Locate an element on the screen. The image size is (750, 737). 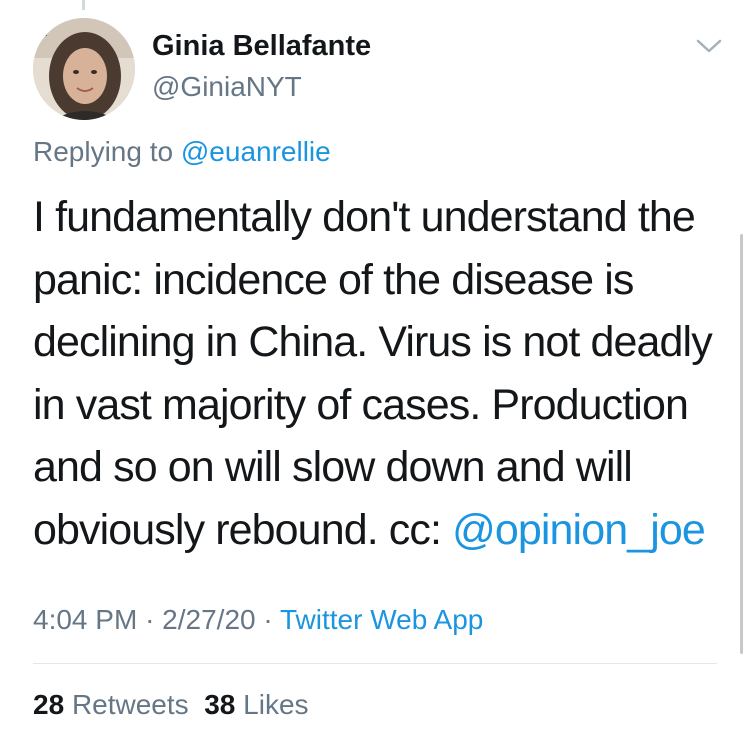
author-display-name: Ginia Bellafante is located at coordinates (261, 46).